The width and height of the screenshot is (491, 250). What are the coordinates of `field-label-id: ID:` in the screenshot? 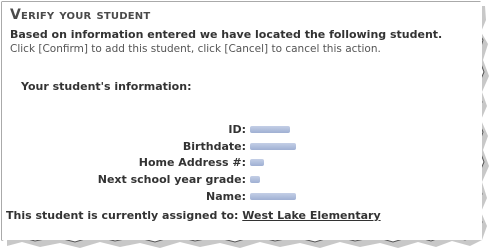 It's located at (237, 129).